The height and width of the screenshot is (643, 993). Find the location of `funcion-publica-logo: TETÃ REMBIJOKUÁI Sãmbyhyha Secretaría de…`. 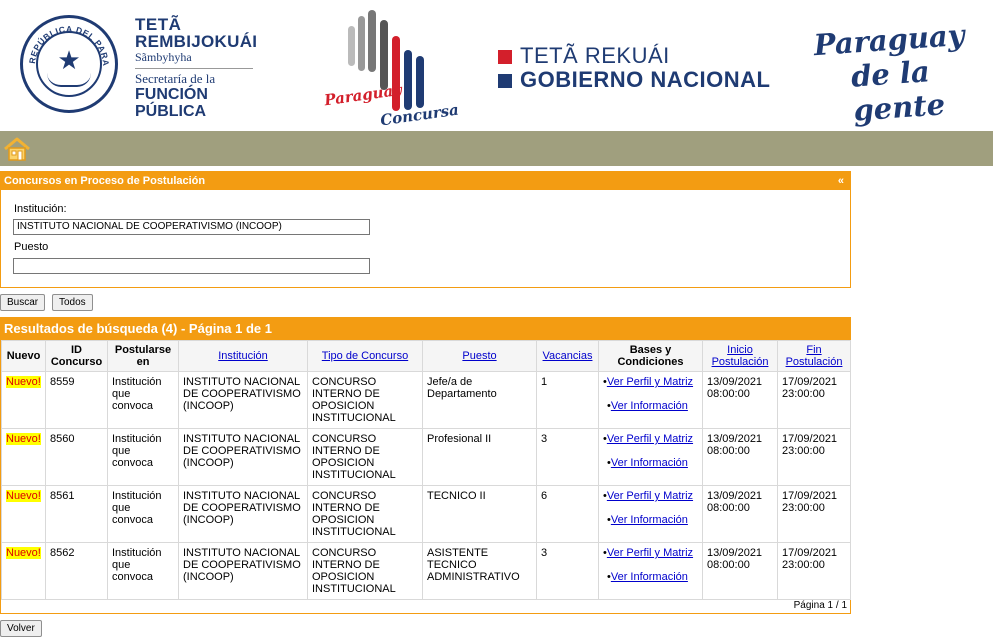

funcion-publica-logo: TETÃ REMBIJOKUÁI Sãmbyhyha Secretaría de… is located at coordinates (196, 68).